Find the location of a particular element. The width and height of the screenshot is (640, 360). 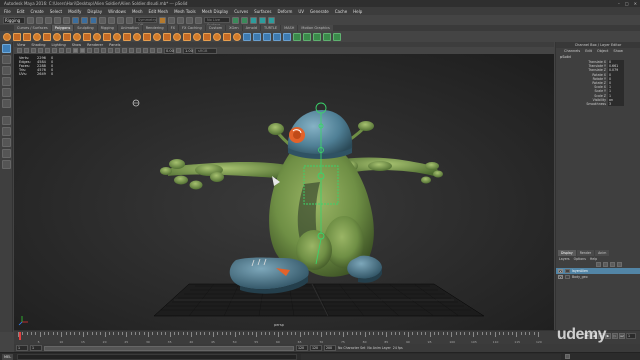

tool-settings-icon is located at coordinates (262, 20).